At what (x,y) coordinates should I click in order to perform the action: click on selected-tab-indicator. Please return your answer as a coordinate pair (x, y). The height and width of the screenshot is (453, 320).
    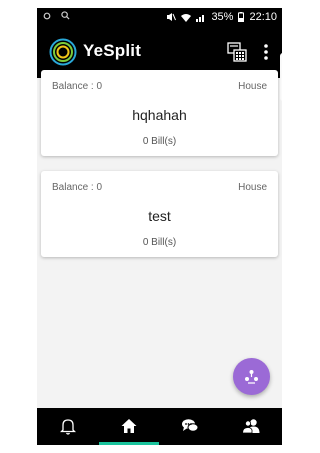
    Looking at the image, I should click on (129, 443).